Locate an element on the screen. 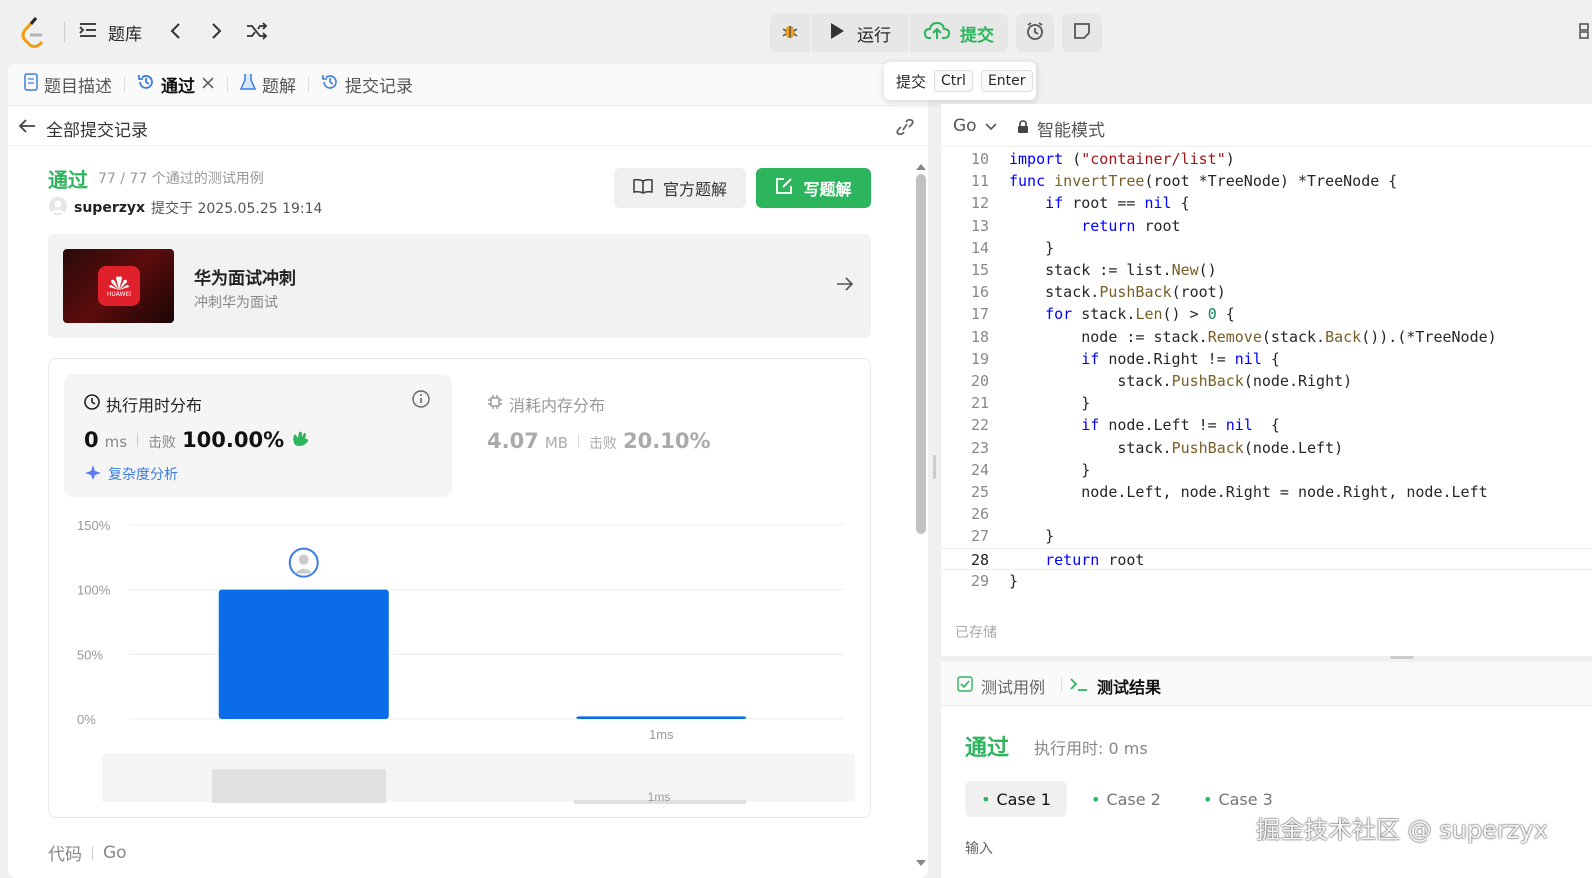 Image resolution: width=1592 pixels, height=878 pixels. tab-solutions: 题解 is located at coordinates (268, 84).